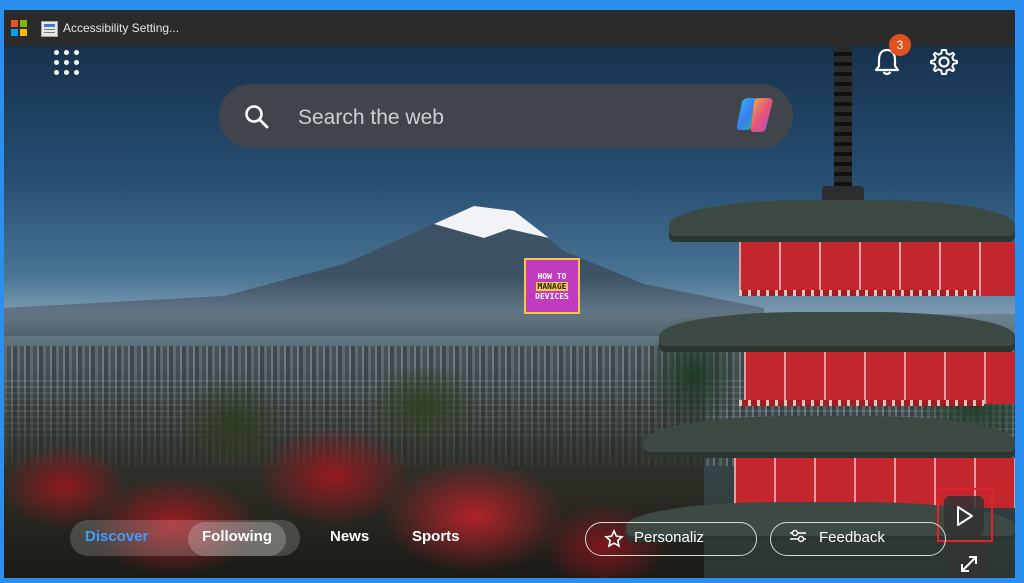 The height and width of the screenshot is (583, 1024). Describe the element at coordinates (900, 45) in the screenshot. I see `notification-count-badge: 3` at that location.